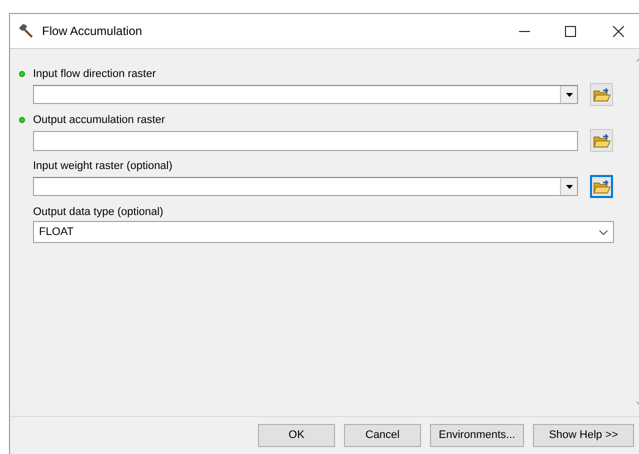 The image size is (639, 454). I want to click on parameter-label: Input flow direction raster, so click(94, 74).